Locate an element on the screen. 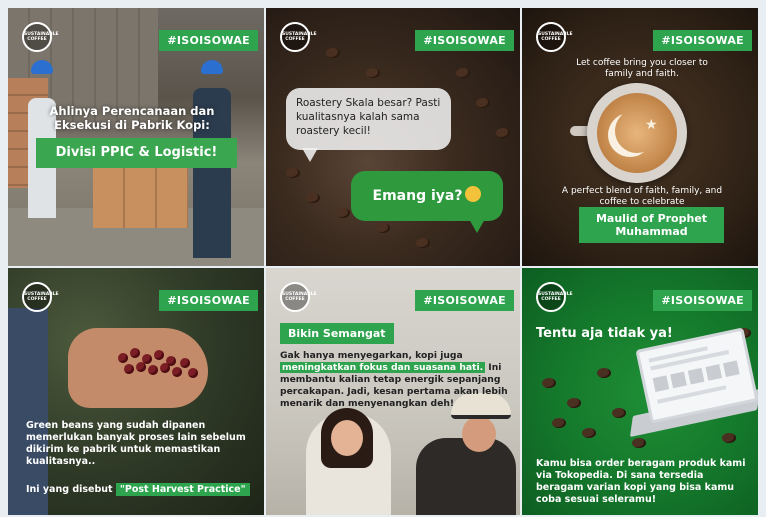 This screenshot has height=517, width=766. man-figure is located at coordinates (466, 476).